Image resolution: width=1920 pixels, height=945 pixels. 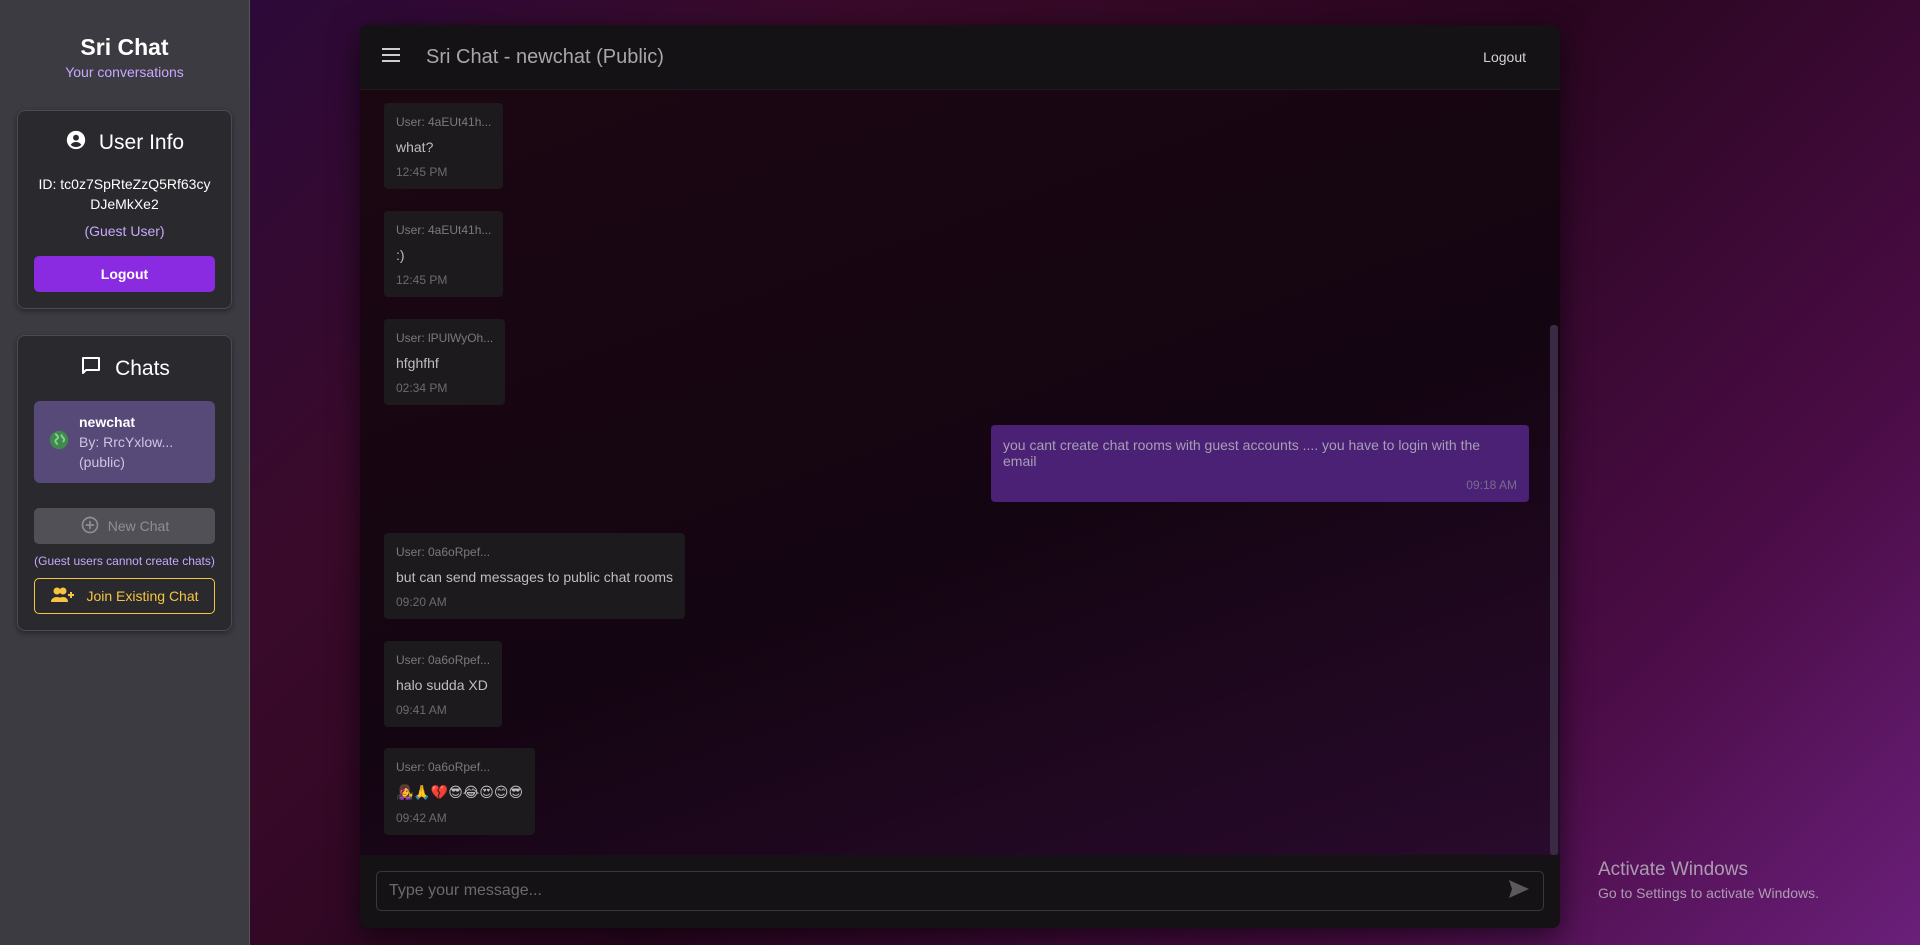 I want to click on chats-header: Chats, so click(x=124, y=368).